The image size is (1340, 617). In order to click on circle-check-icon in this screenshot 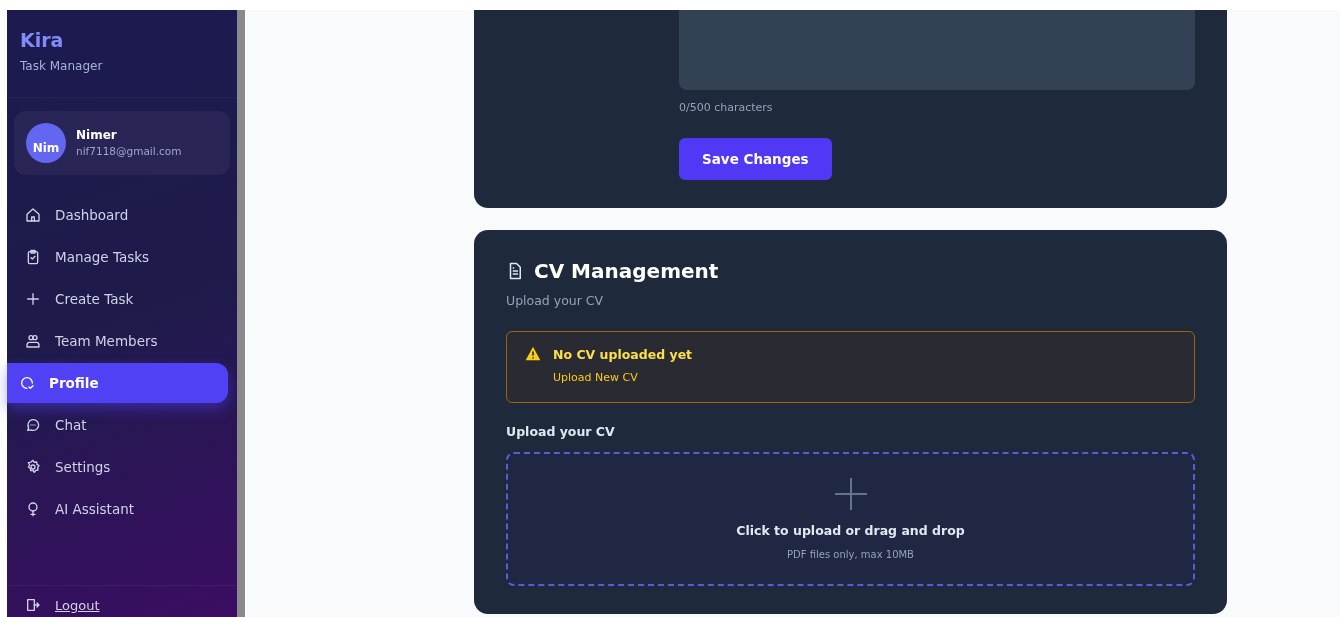, I will do `click(27, 382)`.